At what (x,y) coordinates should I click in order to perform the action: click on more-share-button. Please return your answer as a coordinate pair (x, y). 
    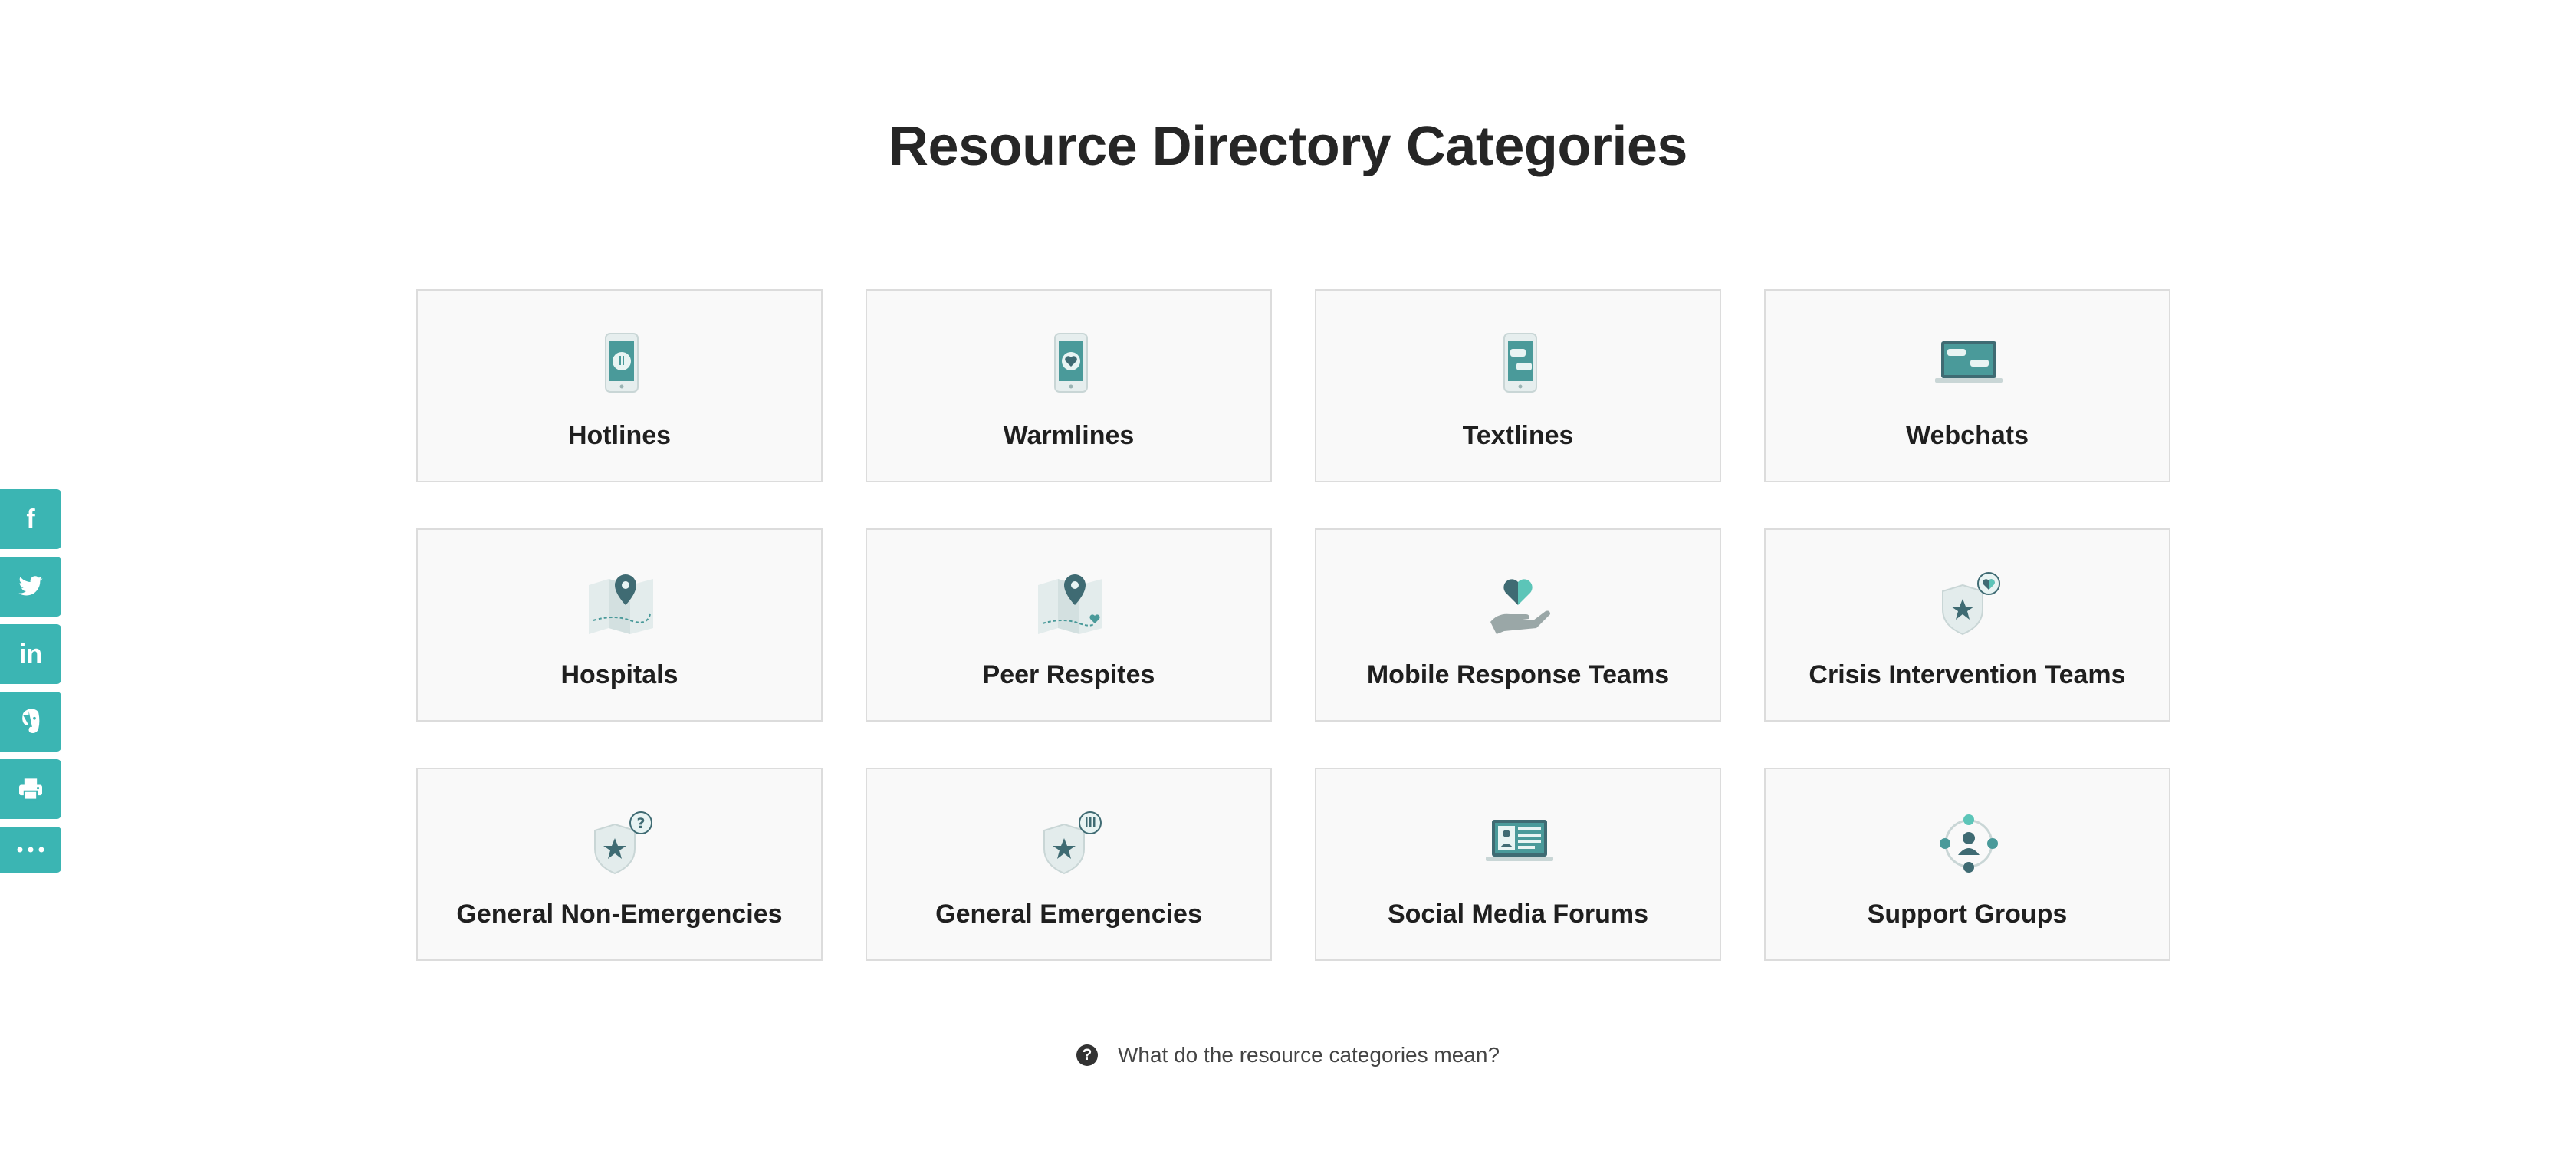
    Looking at the image, I should click on (30, 850).